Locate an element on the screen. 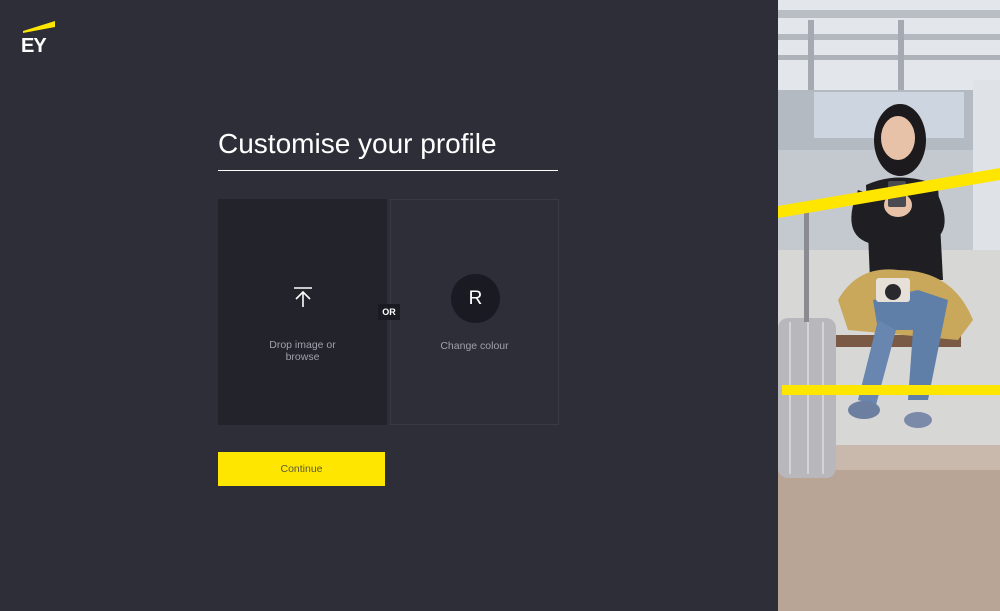  change-colour-option: R Change colour is located at coordinates (474, 312).